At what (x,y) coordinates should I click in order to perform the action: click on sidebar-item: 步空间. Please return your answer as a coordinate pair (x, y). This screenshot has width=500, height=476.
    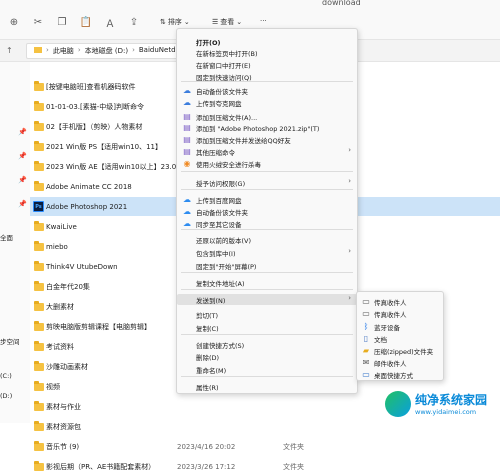
    Looking at the image, I should click on (10, 341).